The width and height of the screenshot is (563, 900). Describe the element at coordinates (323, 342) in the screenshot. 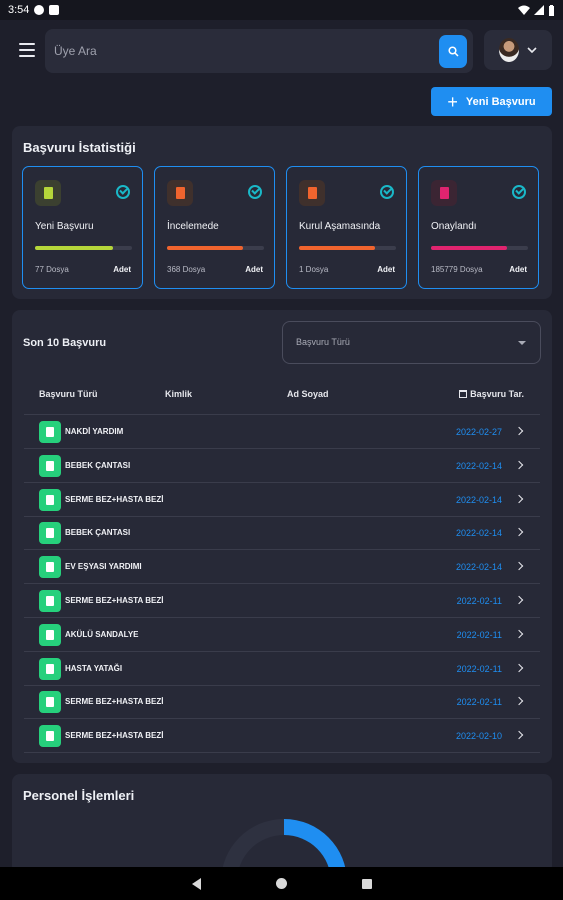

I see `type-filter-placeholder: Başvuru Türü` at that location.